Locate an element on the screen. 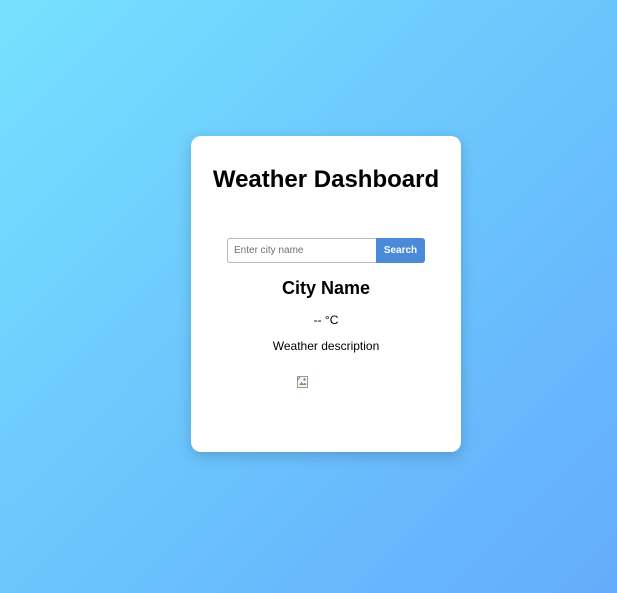  page-title: Weather Dashboard is located at coordinates (326, 179).